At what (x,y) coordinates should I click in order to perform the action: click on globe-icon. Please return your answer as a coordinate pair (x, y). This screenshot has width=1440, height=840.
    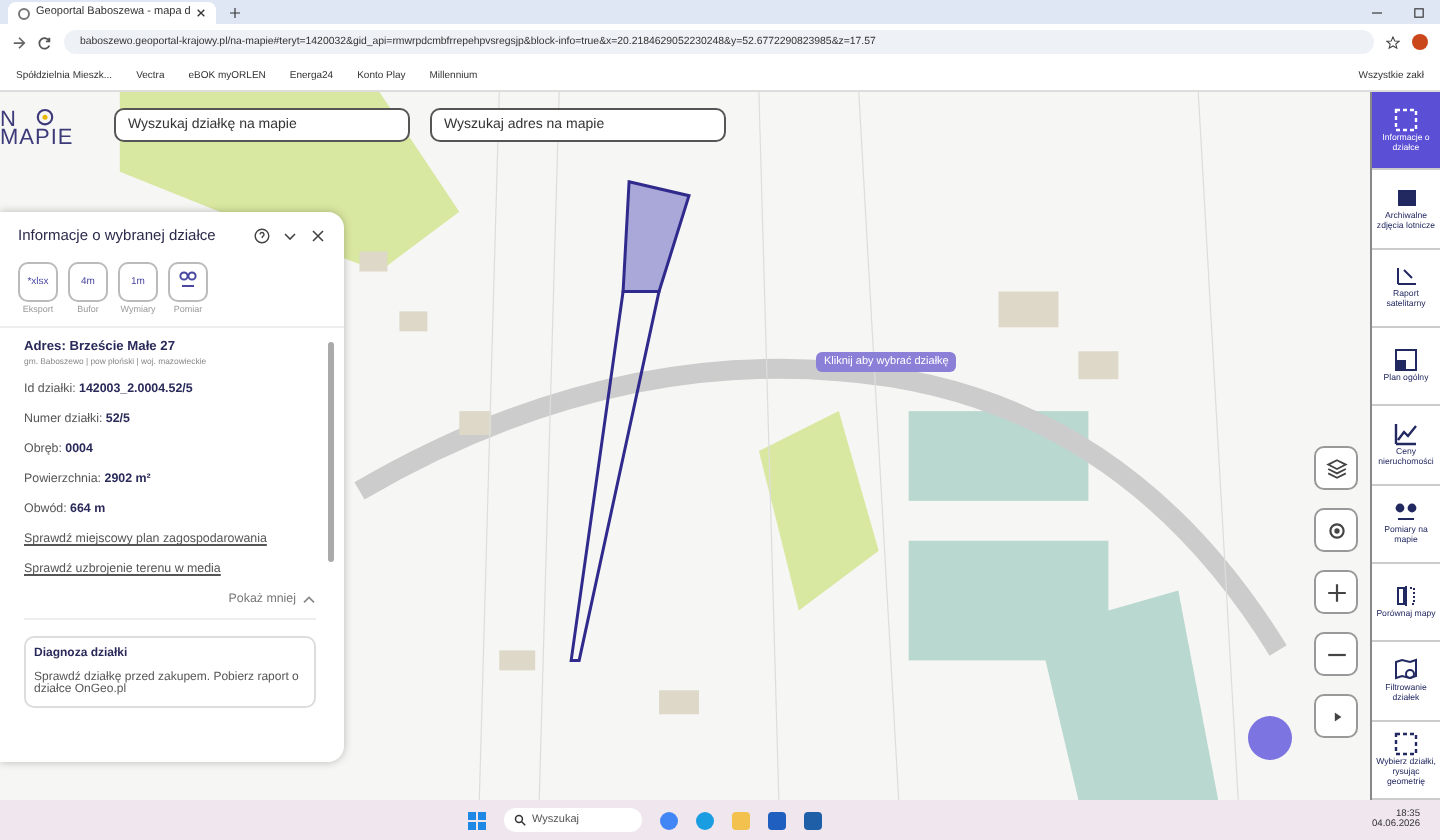
    Looking at the image, I should click on (24, 13).